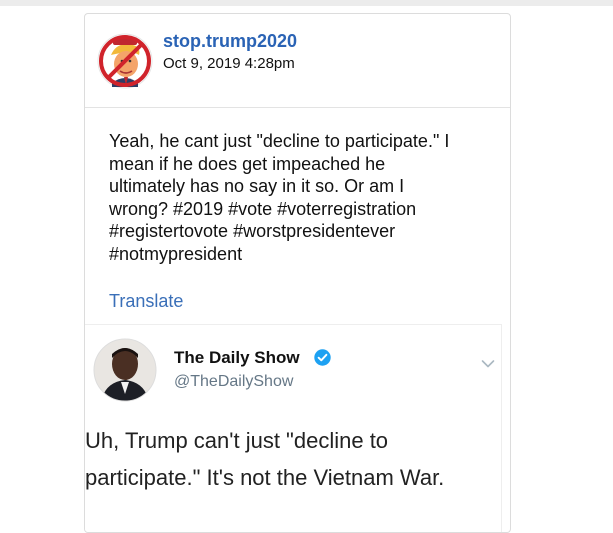 This screenshot has height=533, width=613. I want to click on post-username: stop.trump2020, so click(230, 41).